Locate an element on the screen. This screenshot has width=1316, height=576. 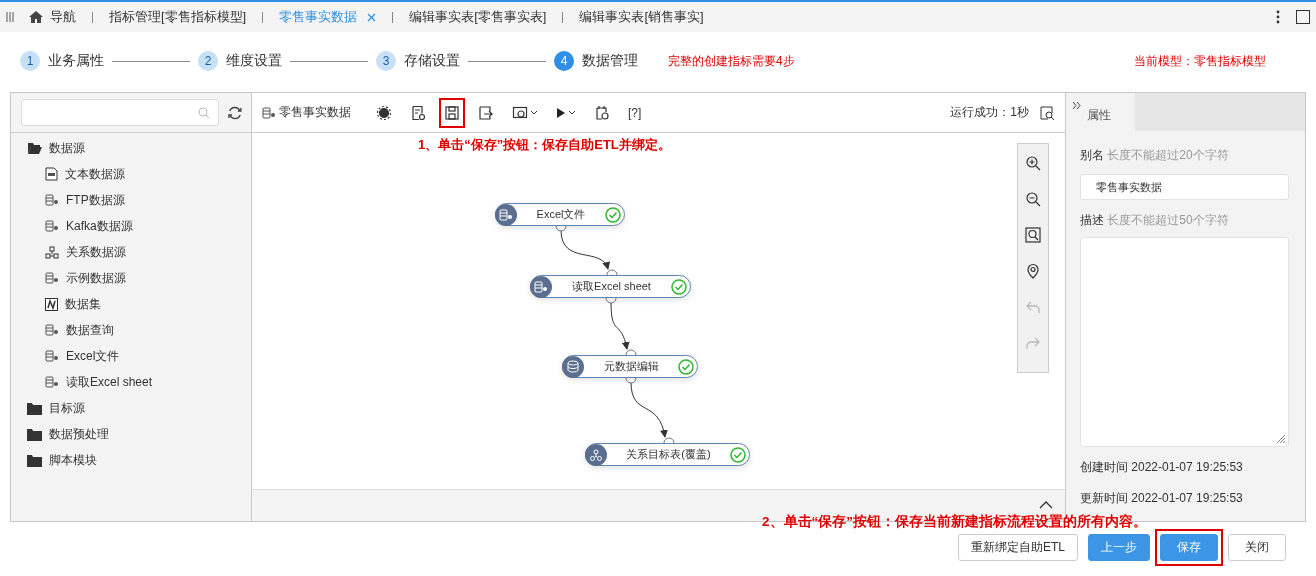
tab: 指标管理[零售指标模型] is located at coordinates (178, 17).